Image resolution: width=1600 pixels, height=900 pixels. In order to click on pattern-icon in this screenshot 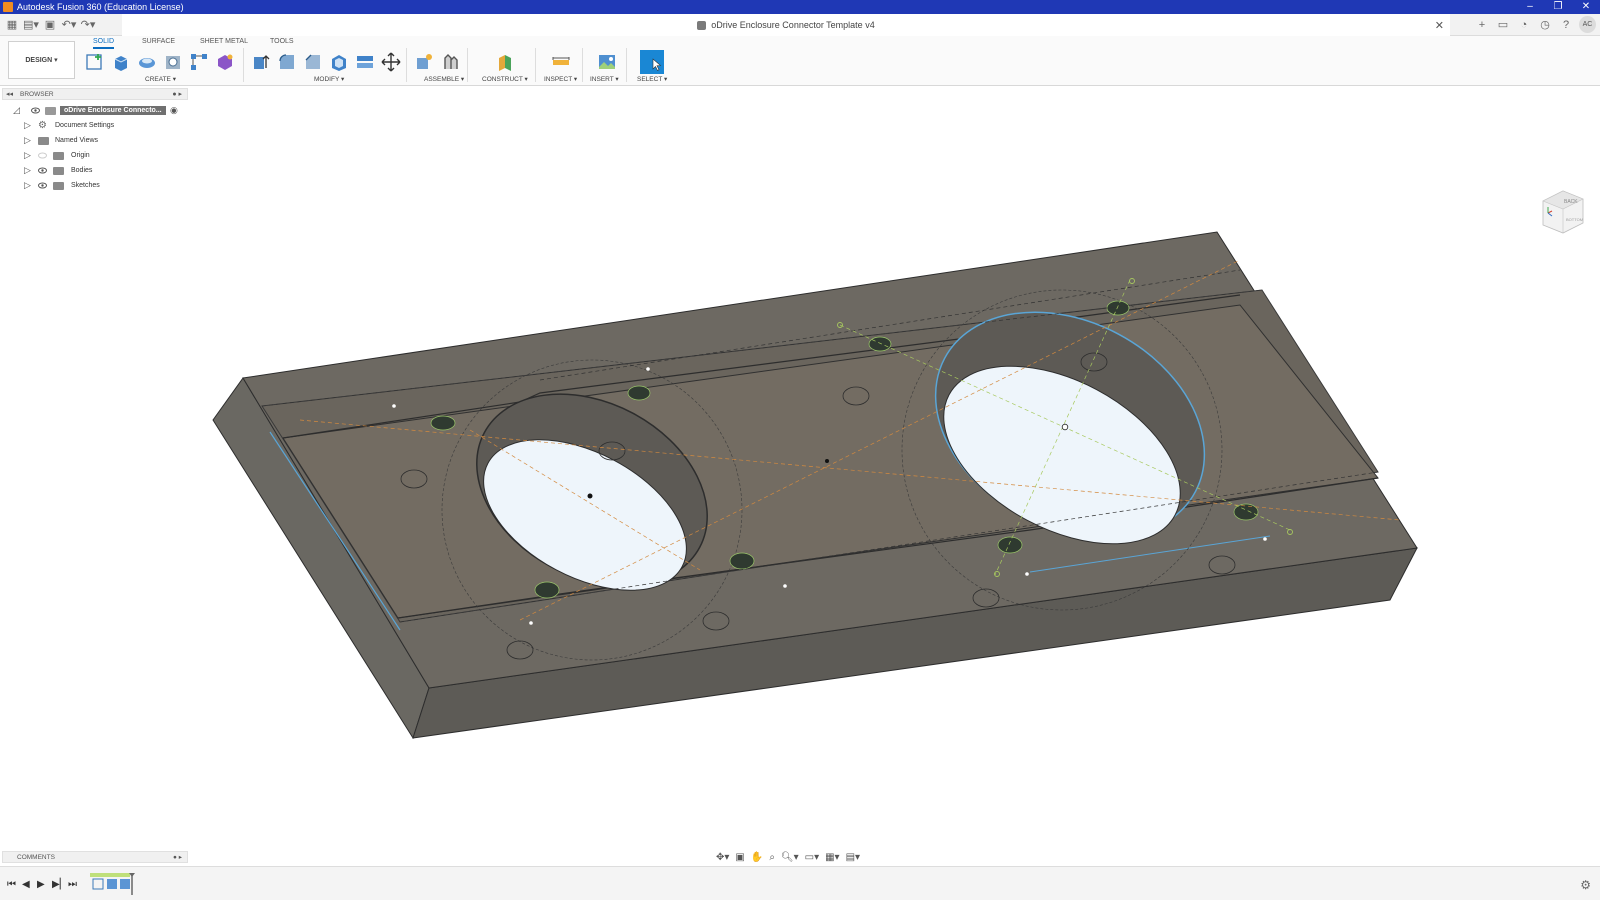, I will do `click(199, 62)`.